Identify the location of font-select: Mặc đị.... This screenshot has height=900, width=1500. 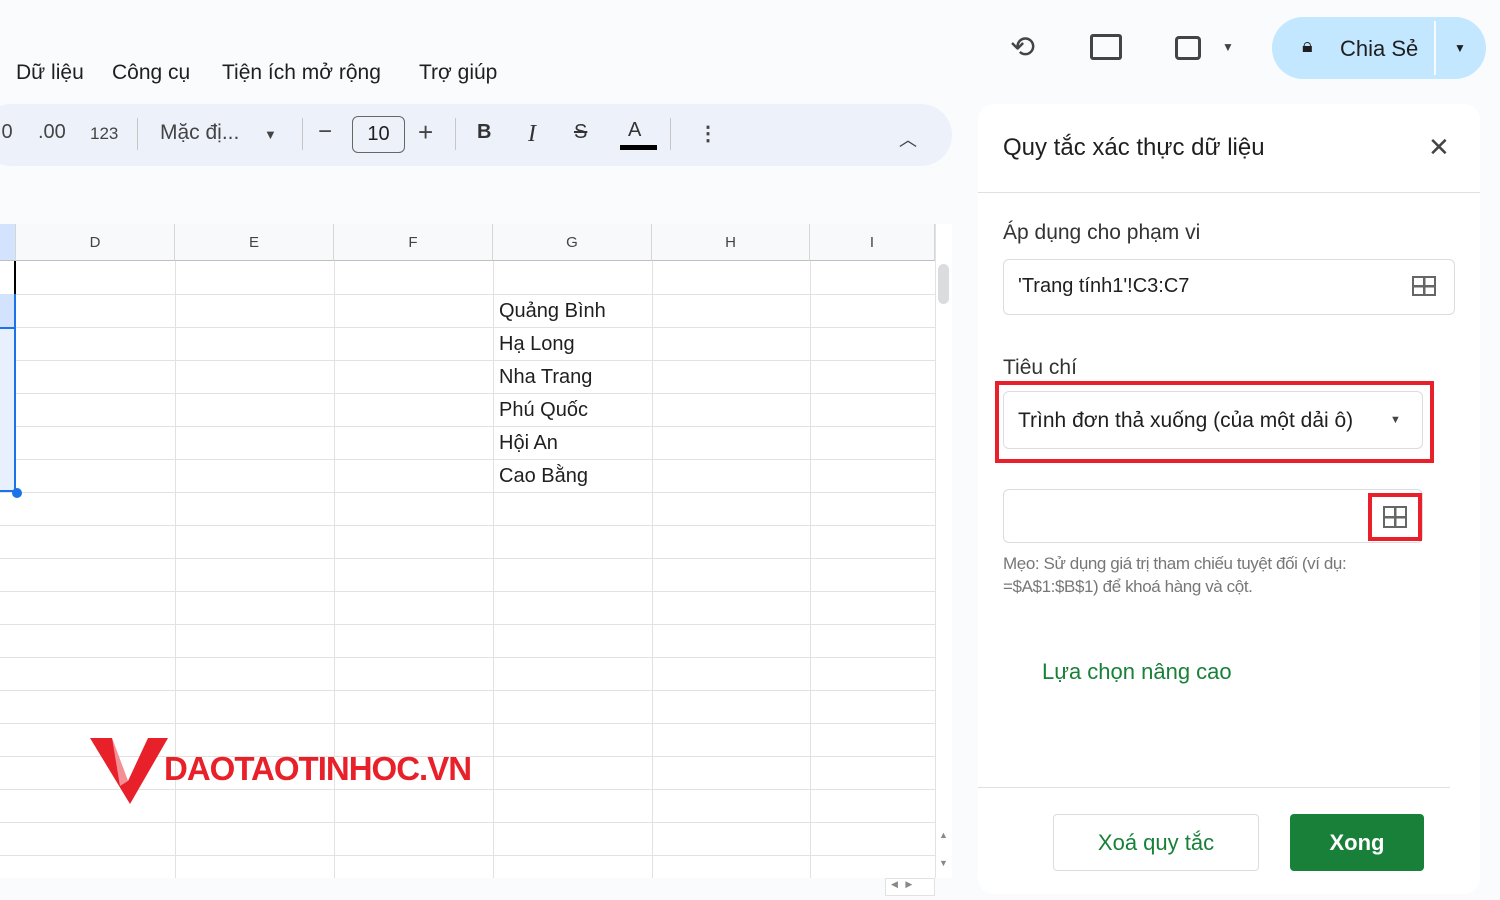
(199, 133).